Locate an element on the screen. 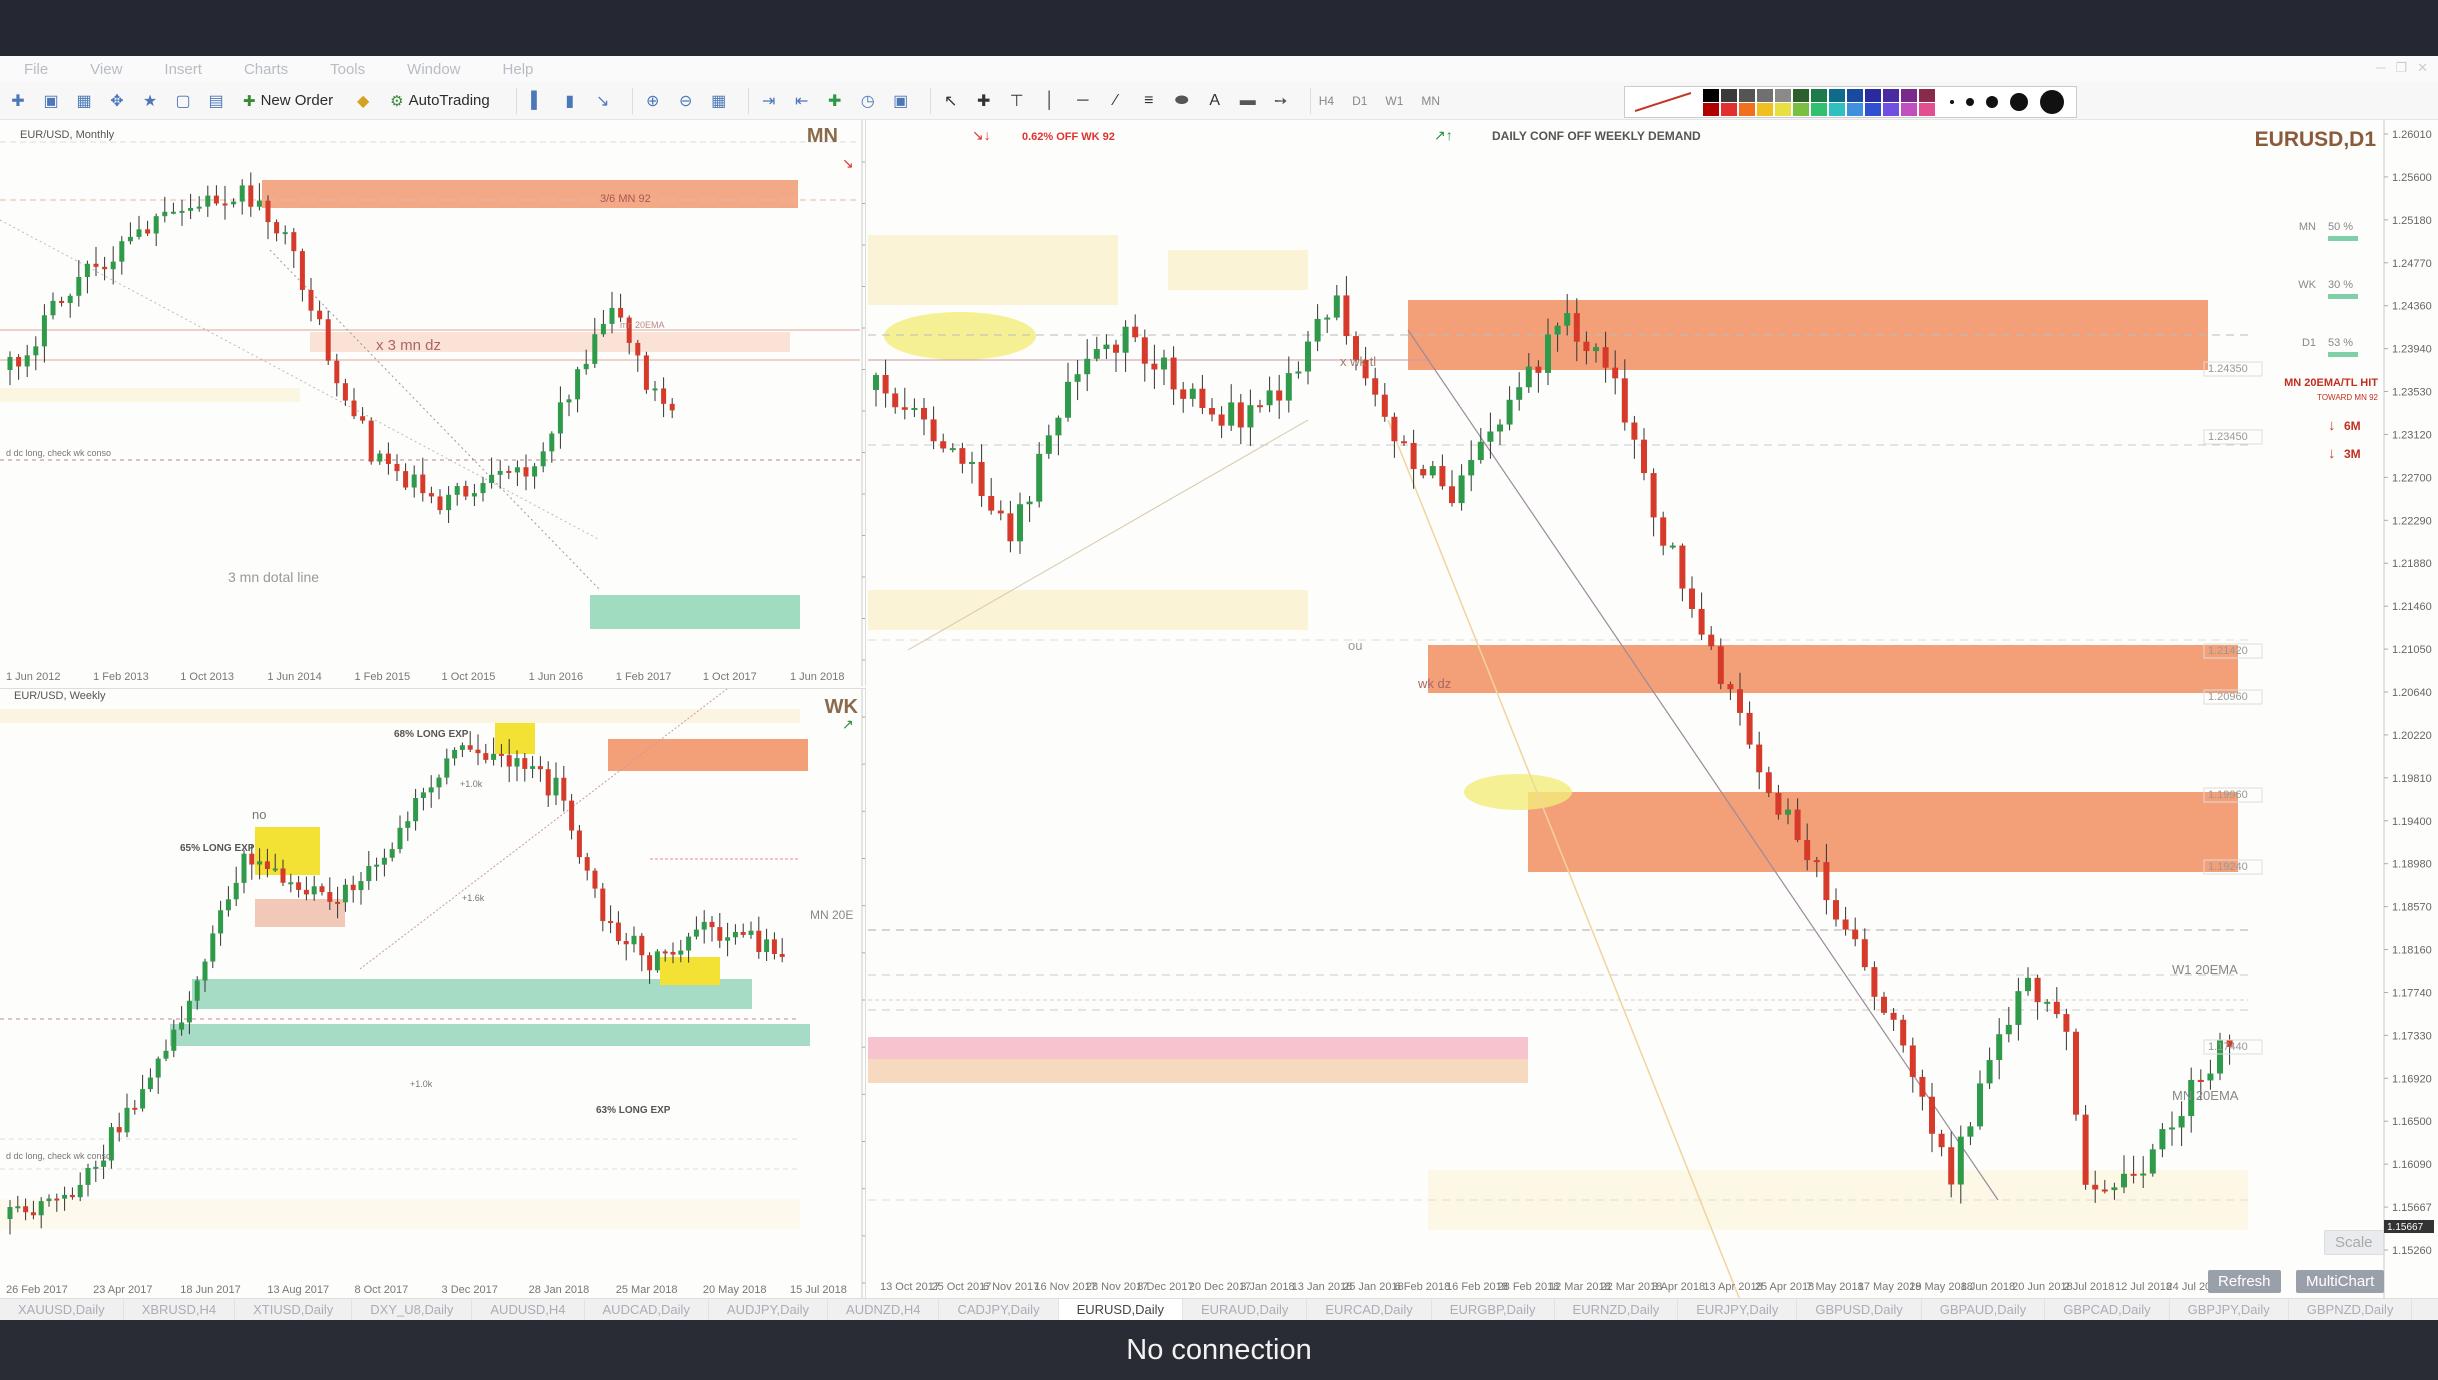  line-chart-icon: ↘ is located at coordinates (603, 101).